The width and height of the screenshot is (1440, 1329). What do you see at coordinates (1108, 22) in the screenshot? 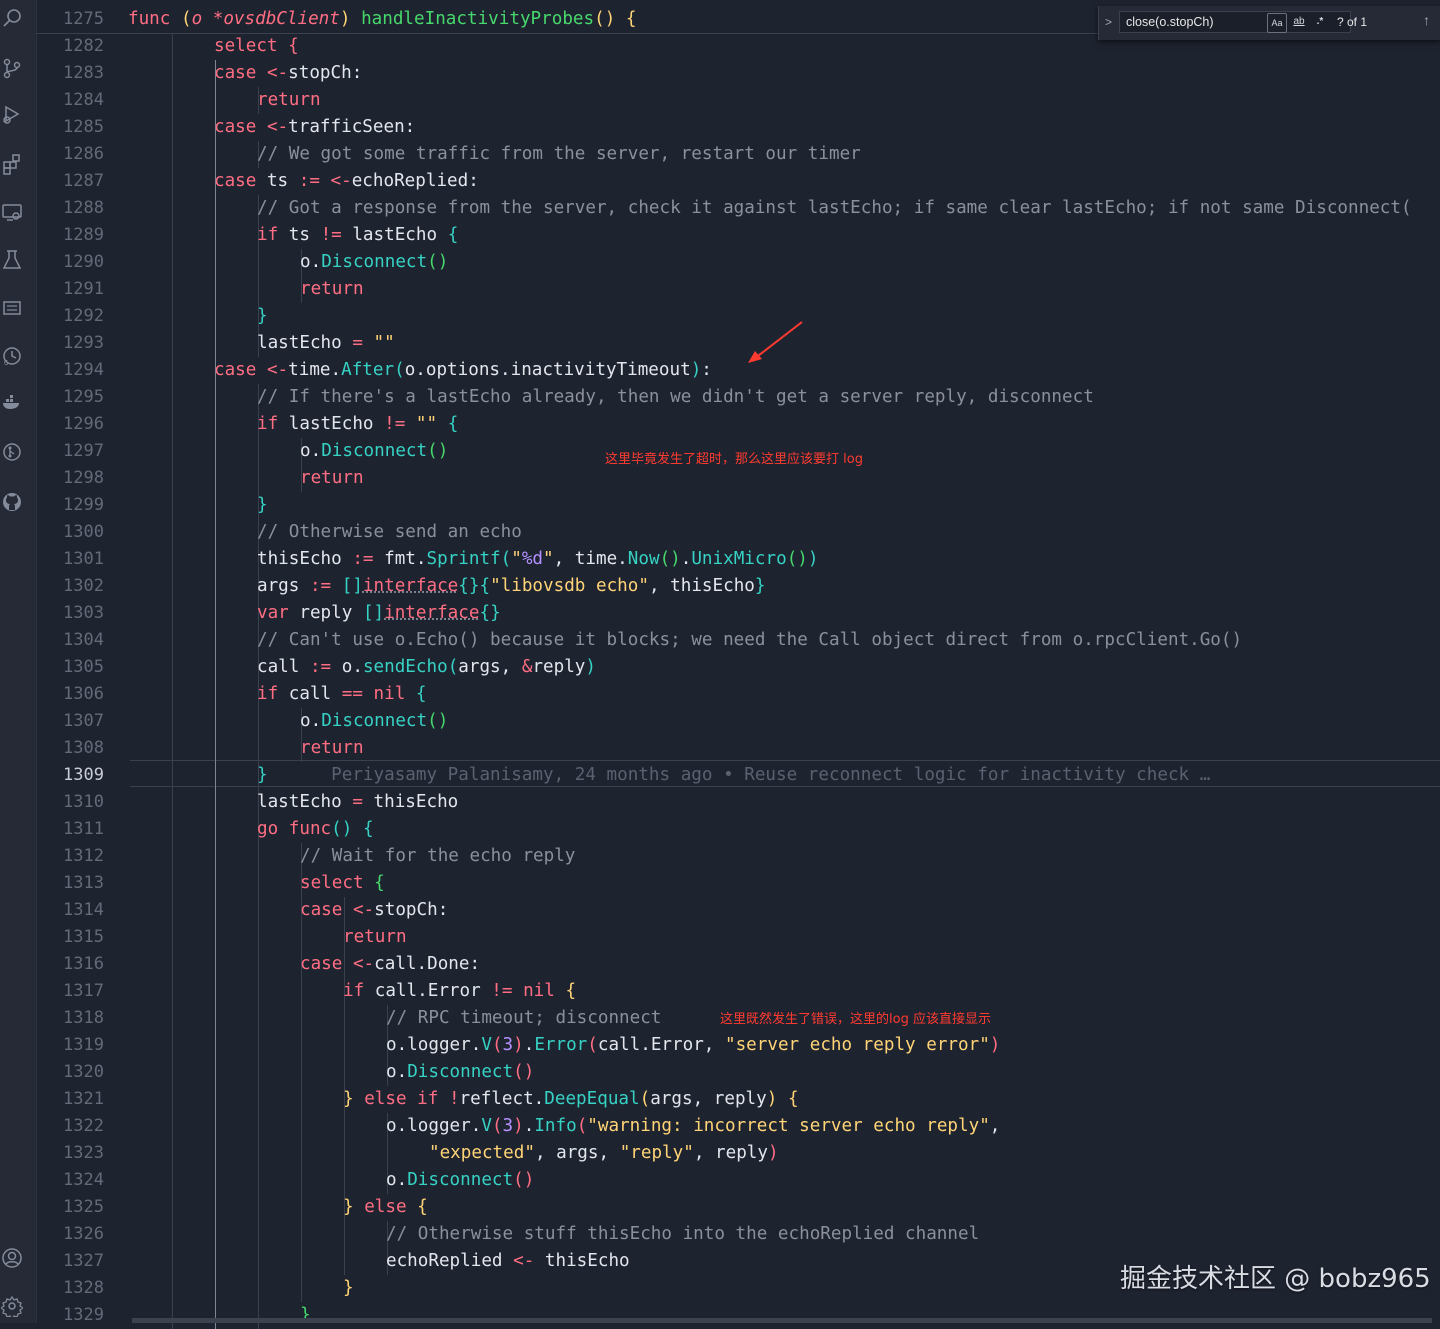
I see `toggle-replace-chevron-icon: >` at bounding box center [1108, 22].